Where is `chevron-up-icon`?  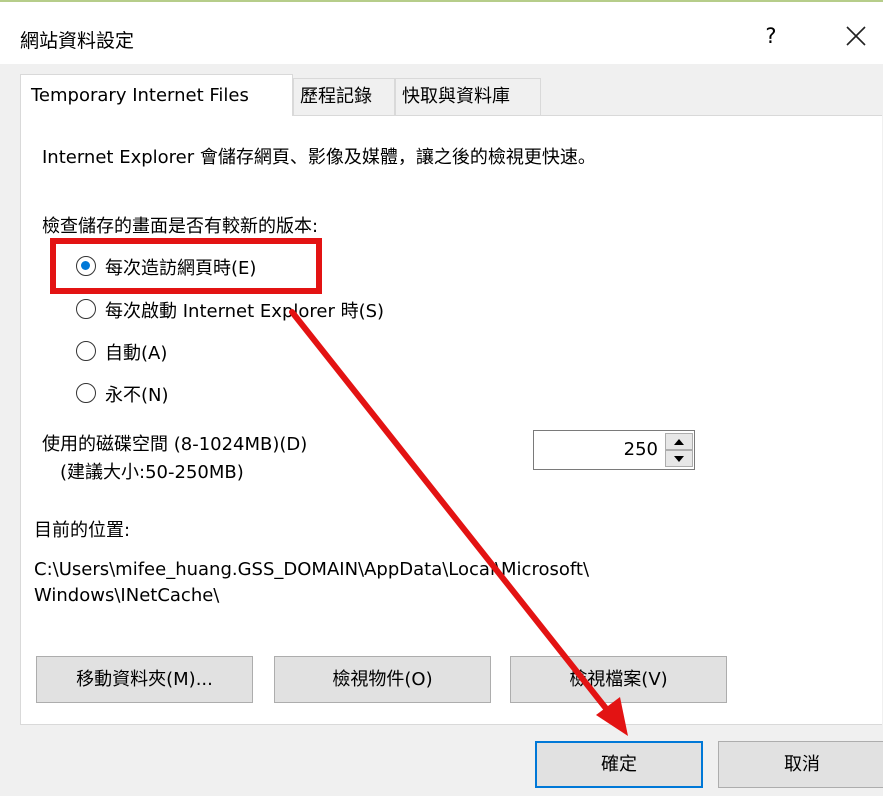
chevron-up-icon is located at coordinates (679, 442).